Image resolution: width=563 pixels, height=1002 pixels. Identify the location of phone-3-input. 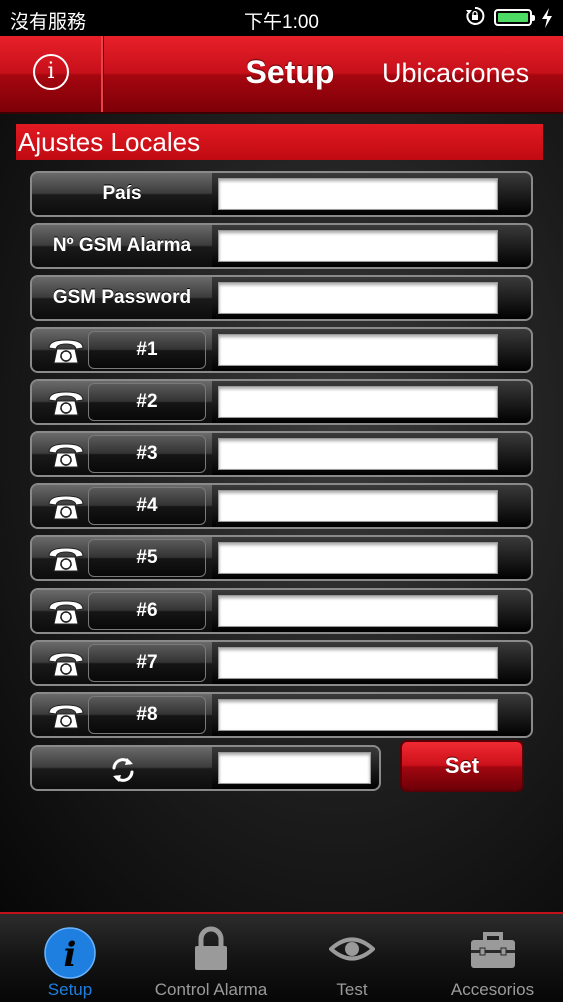
(358, 454).